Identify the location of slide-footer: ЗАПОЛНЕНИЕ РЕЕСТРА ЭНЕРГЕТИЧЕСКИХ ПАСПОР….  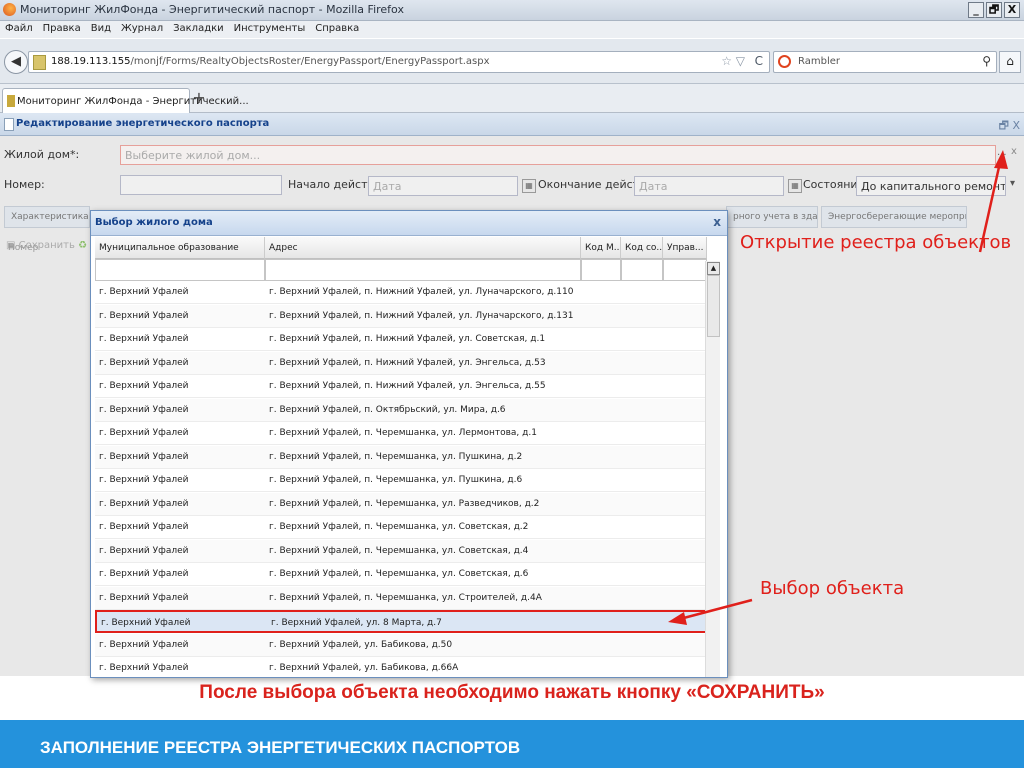
(512, 744).